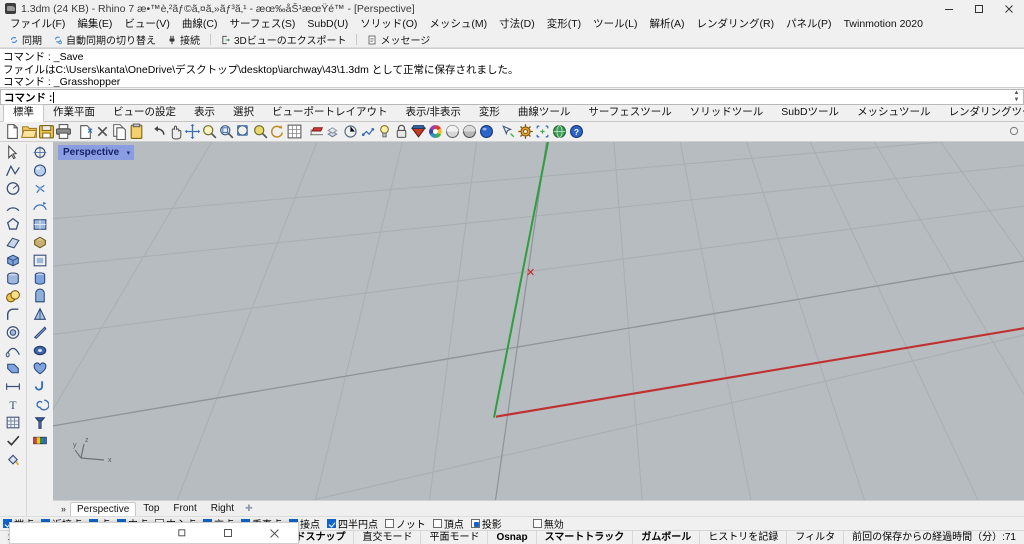 Image resolution: width=1024 pixels, height=544 pixels. What do you see at coordinates (40, 188) in the screenshot?
I see `explode-icon` at bounding box center [40, 188].